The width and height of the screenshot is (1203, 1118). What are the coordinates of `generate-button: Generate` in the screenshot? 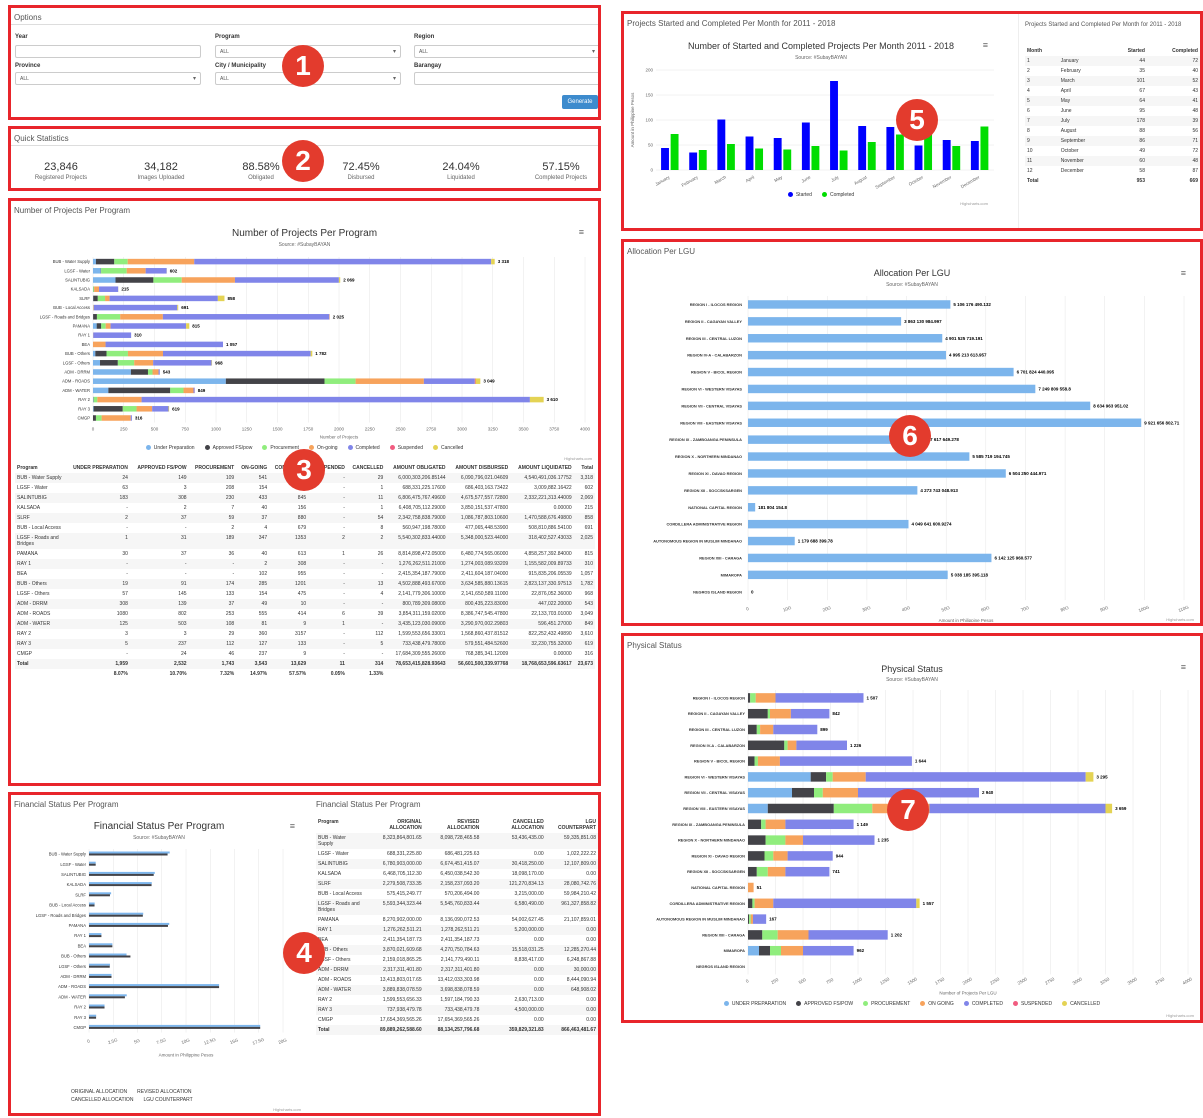 It's located at (580, 102).